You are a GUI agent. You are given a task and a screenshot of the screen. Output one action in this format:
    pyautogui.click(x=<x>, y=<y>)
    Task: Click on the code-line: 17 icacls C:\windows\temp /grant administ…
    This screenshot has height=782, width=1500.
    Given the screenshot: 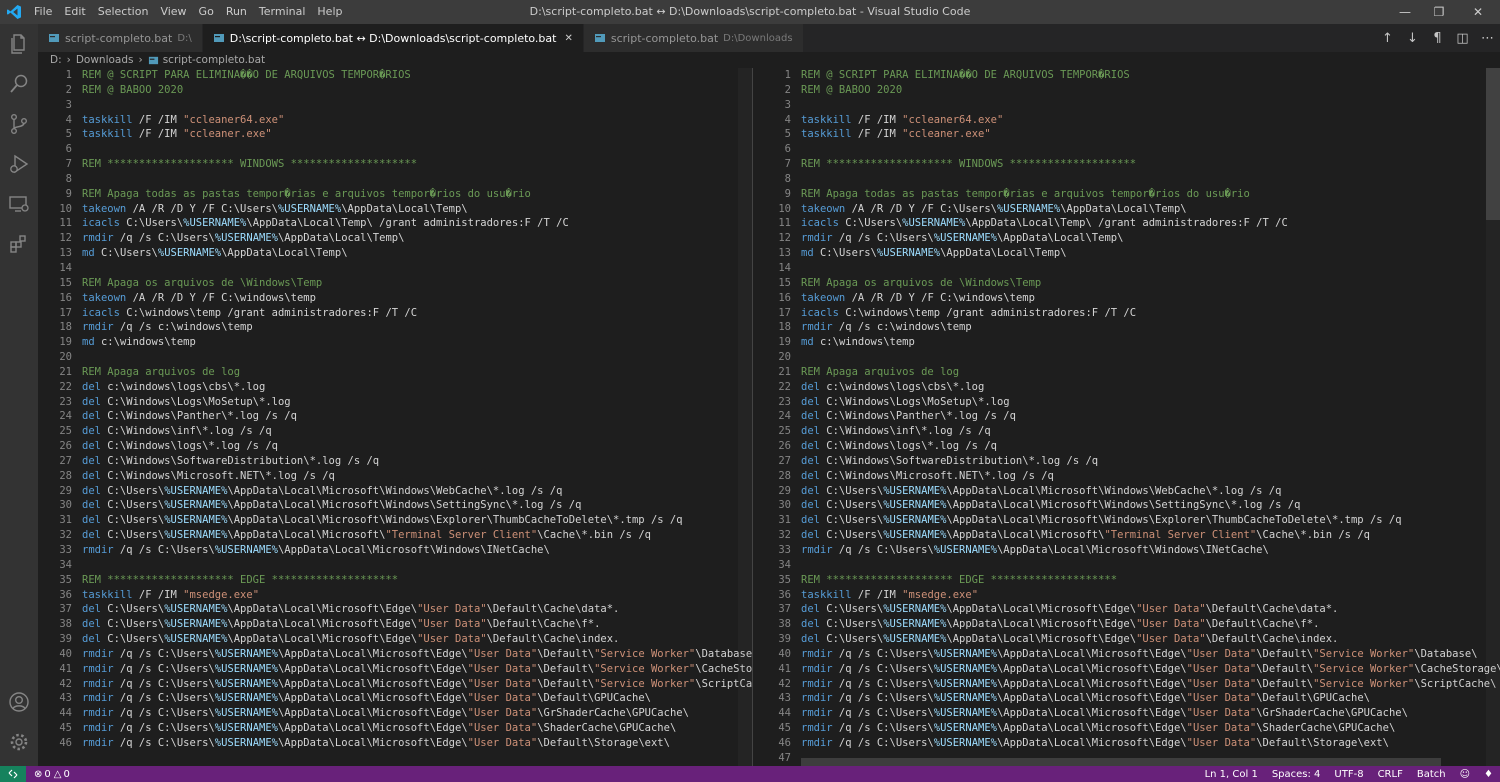 What is the action you would take?
    pyautogui.click(x=395, y=313)
    